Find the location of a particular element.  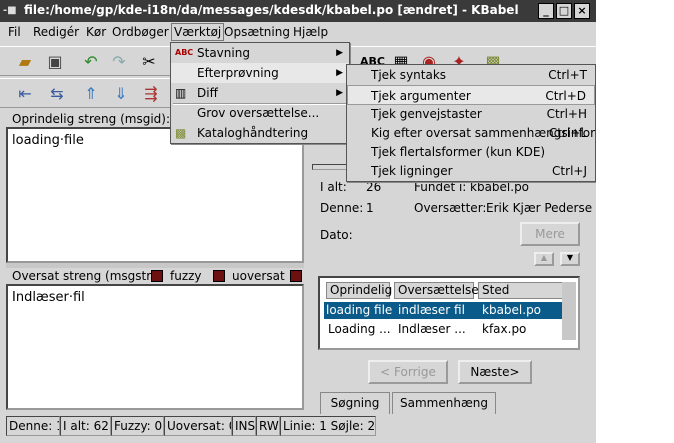

translator-label: Oversætter: is located at coordinates (450, 208).